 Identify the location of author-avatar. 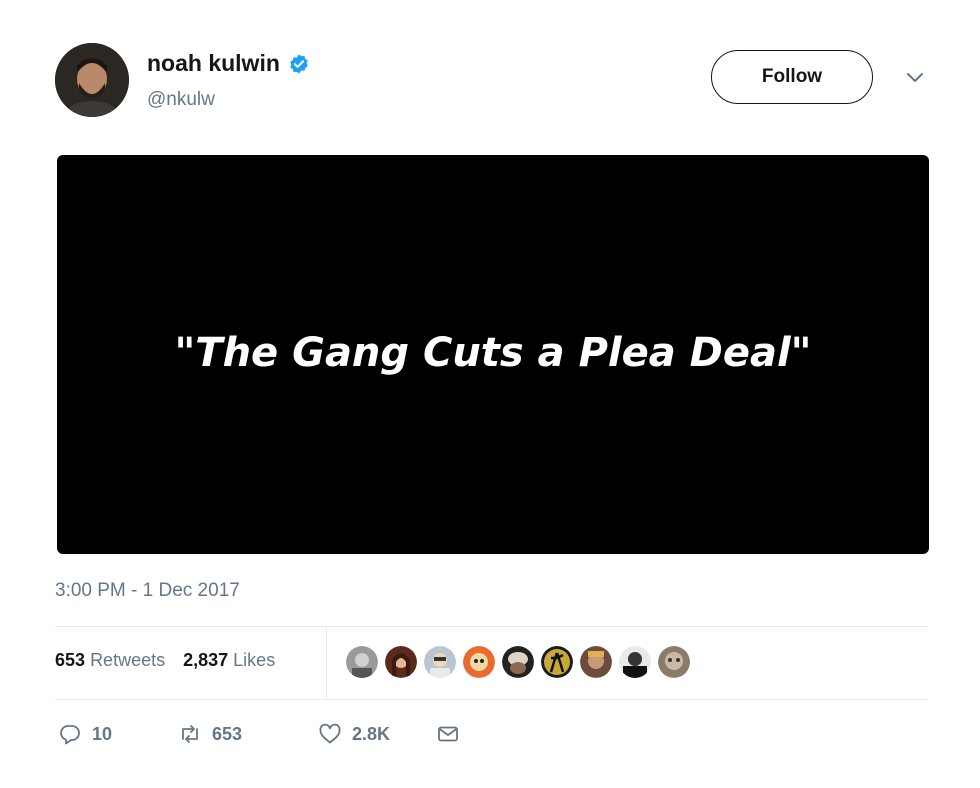
(92, 80).